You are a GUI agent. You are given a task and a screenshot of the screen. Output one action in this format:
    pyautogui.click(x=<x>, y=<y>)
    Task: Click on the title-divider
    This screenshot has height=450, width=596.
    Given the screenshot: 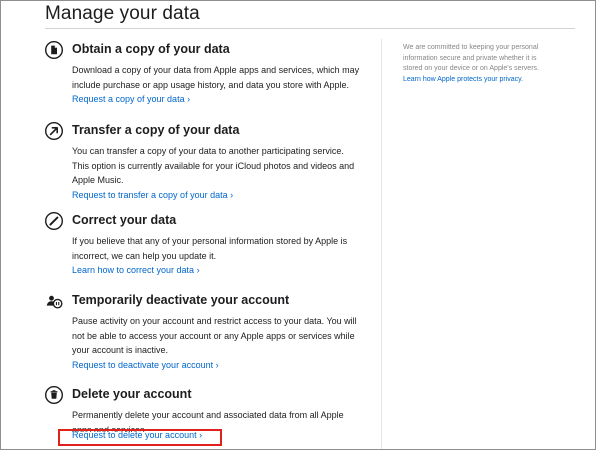 What is the action you would take?
    pyautogui.click(x=310, y=28)
    